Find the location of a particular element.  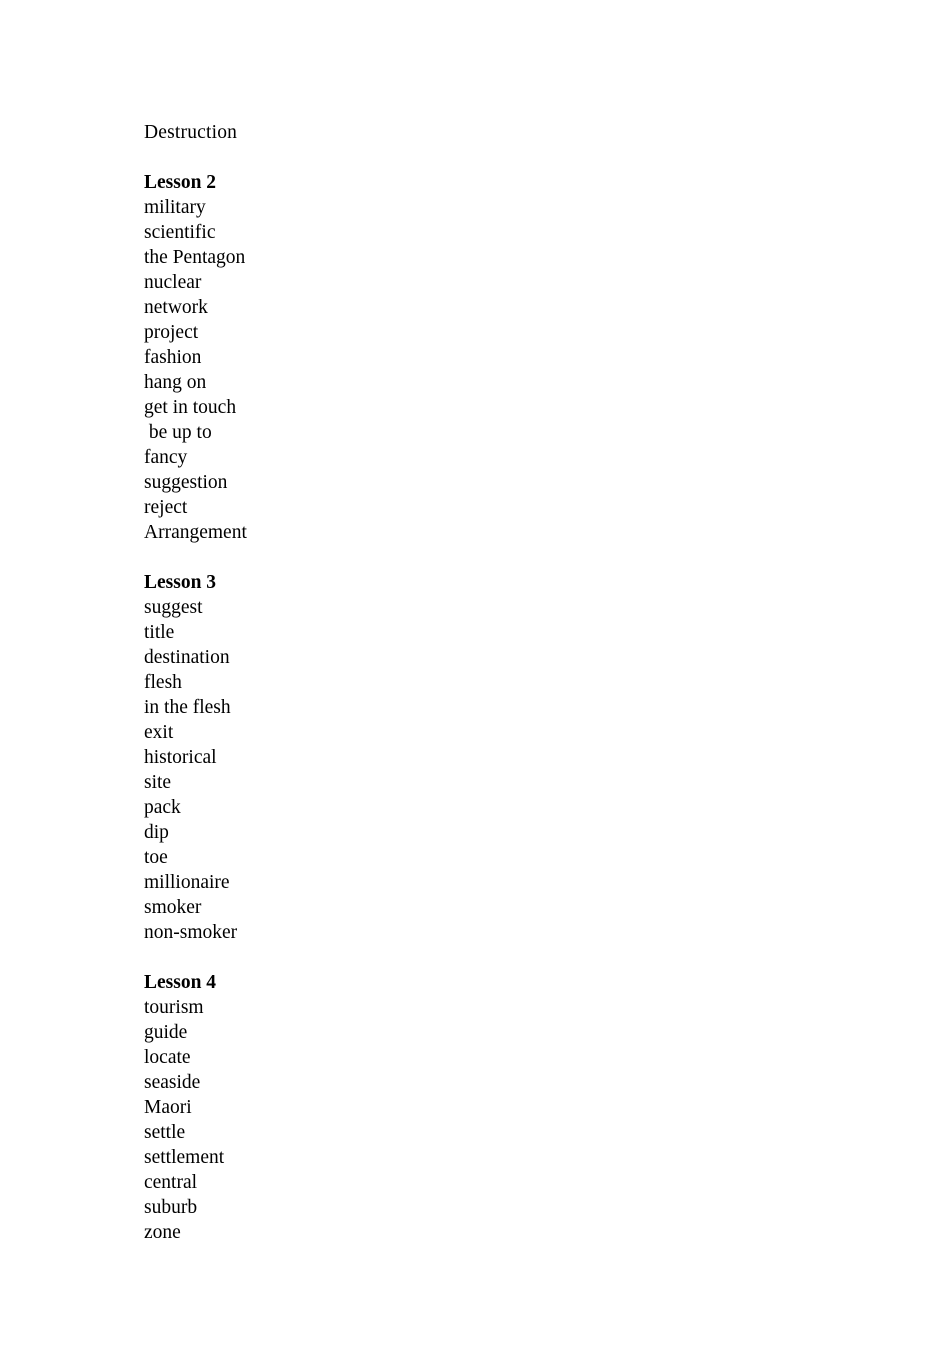

vocabulary-word: non-smoker is located at coordinates (191, 932).